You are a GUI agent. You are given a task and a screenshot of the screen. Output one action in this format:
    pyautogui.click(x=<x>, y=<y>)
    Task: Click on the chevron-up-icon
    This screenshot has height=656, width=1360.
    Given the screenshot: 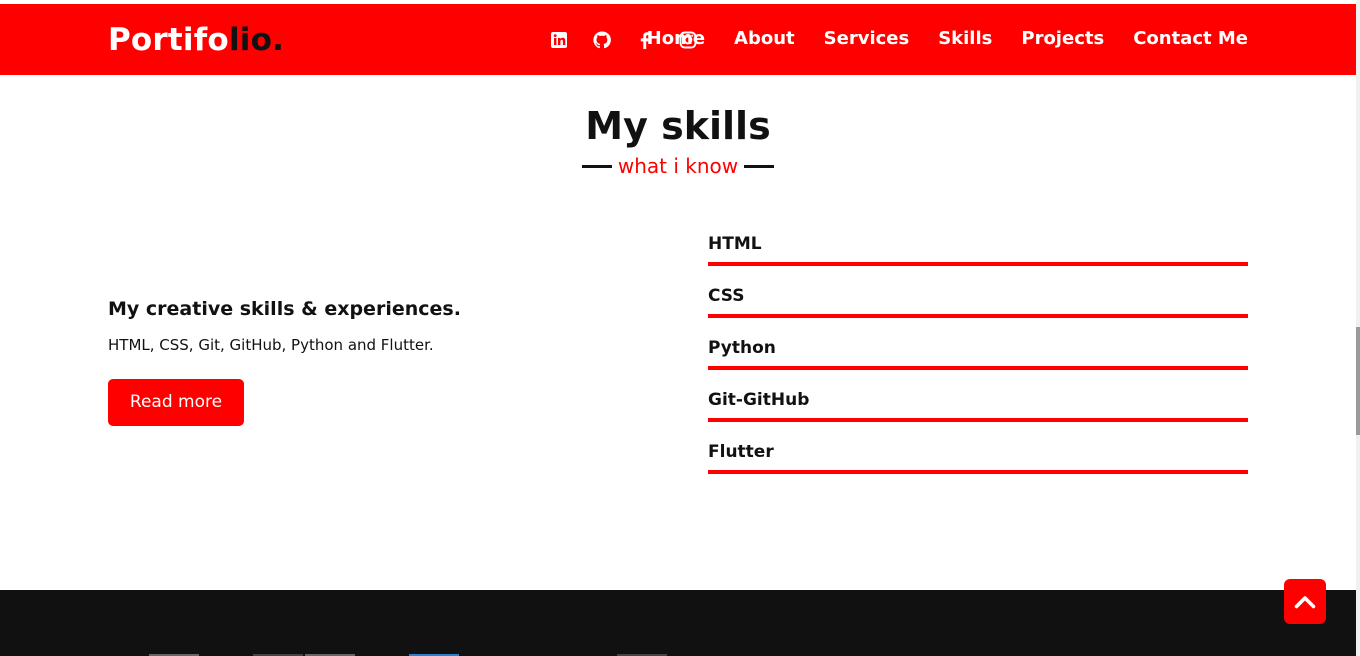 What is the action you would take?
    pyautogui.click(x=1305, y=601)
    